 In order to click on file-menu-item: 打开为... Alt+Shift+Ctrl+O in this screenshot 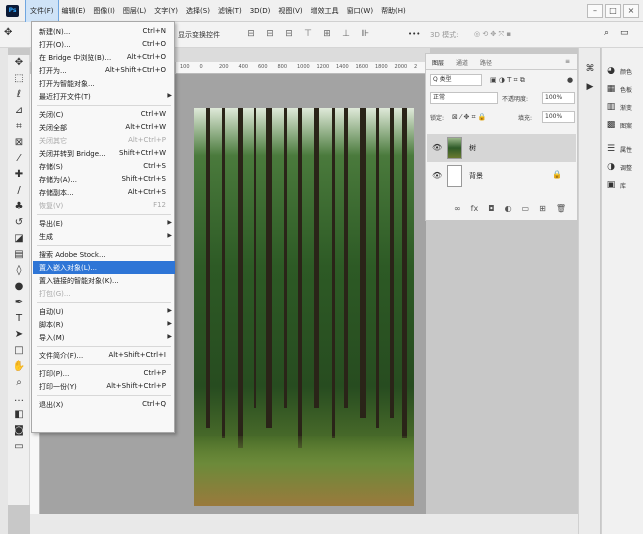, I will do `click(104, 70)`.